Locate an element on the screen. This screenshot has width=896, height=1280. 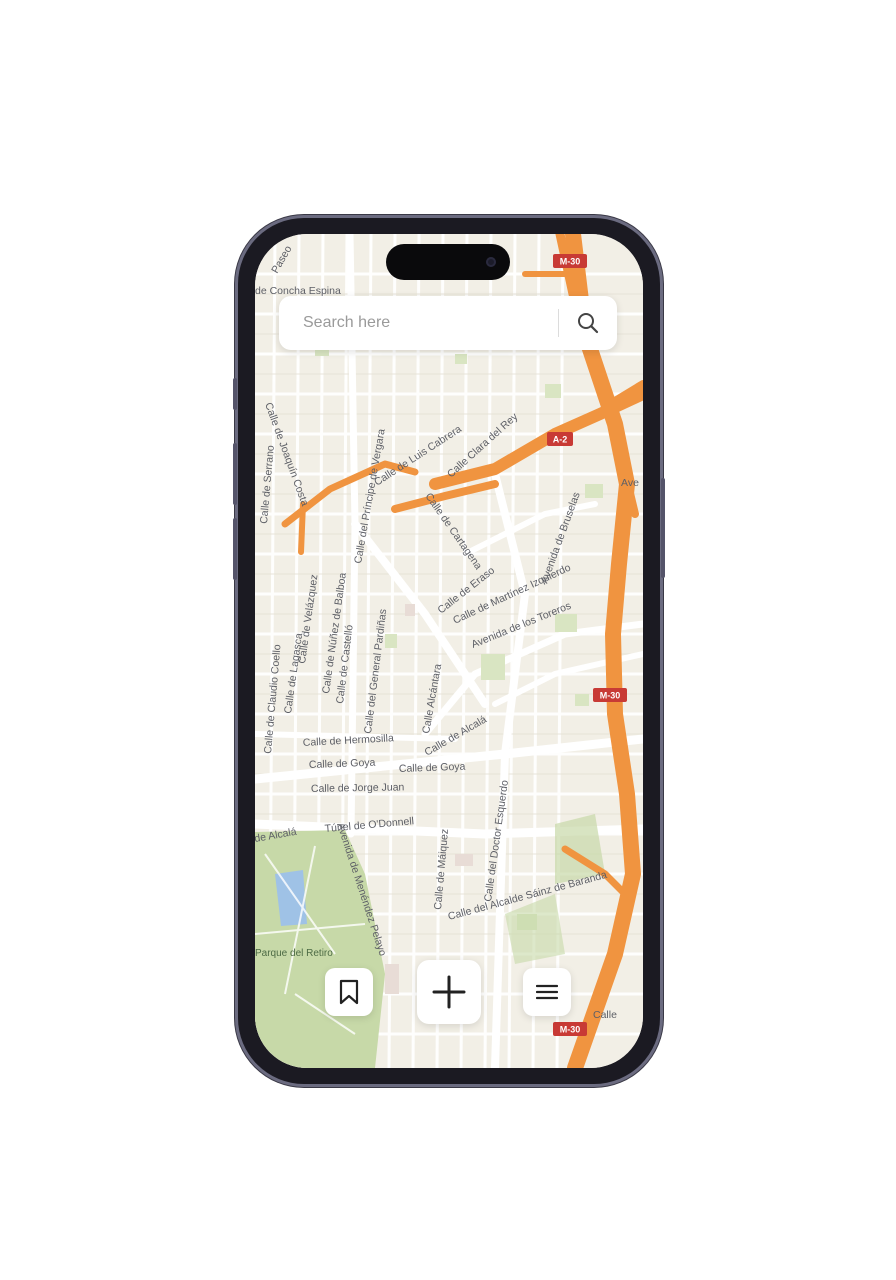
search-icon is located at coordinates (588, 323).